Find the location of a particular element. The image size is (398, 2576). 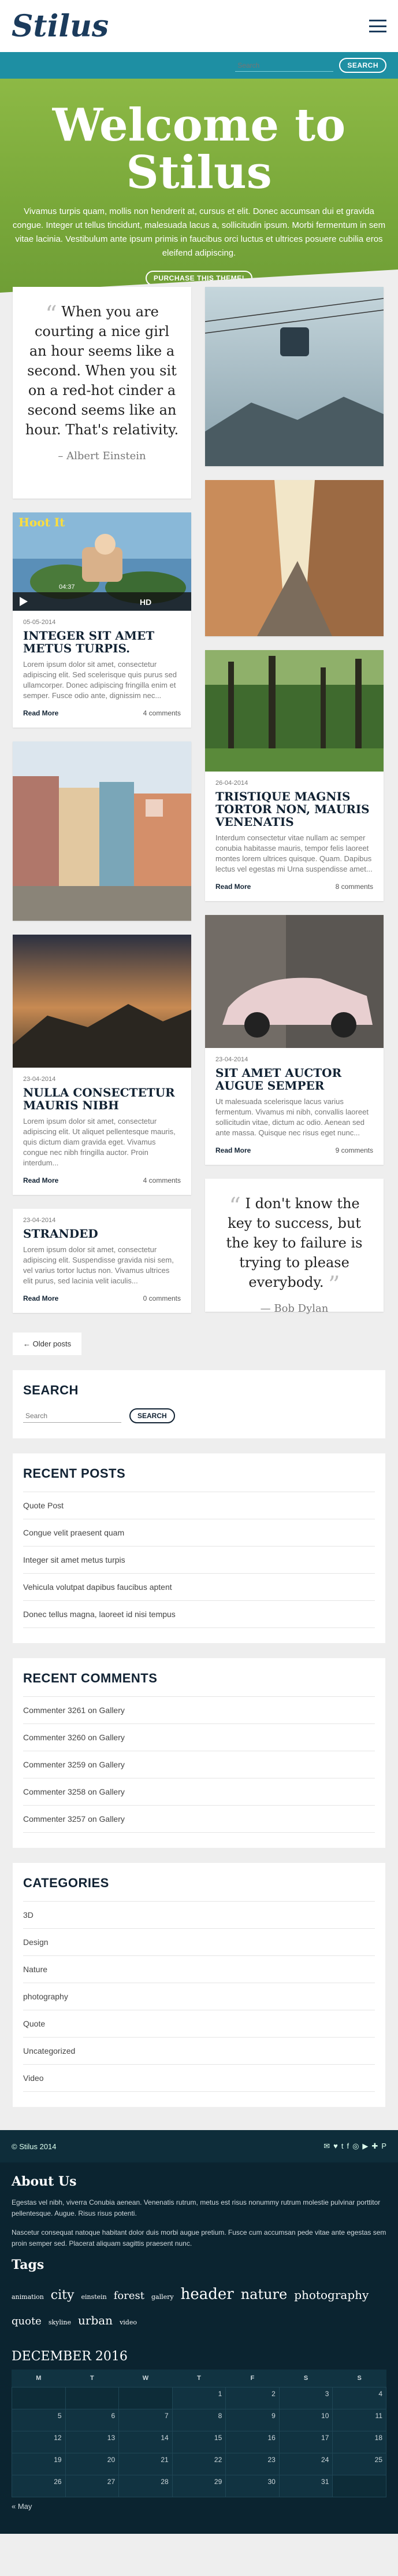

tag-link: einstein is located at coordinates (93, 2297).